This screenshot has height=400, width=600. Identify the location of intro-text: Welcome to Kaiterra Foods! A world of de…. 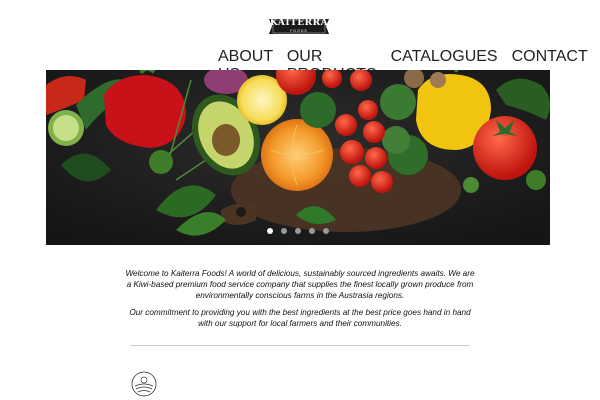
(300, 298).